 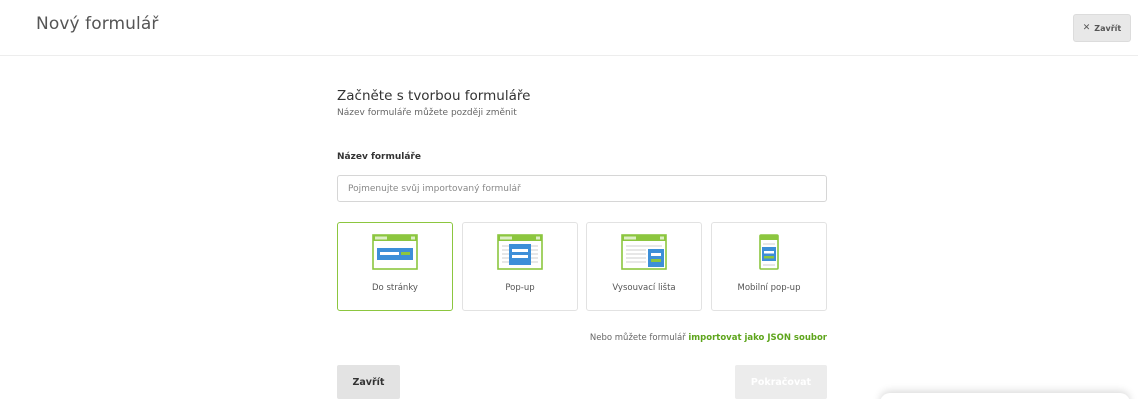 I want to click on page-title: Nový formulář, so click(x=97, y=24).